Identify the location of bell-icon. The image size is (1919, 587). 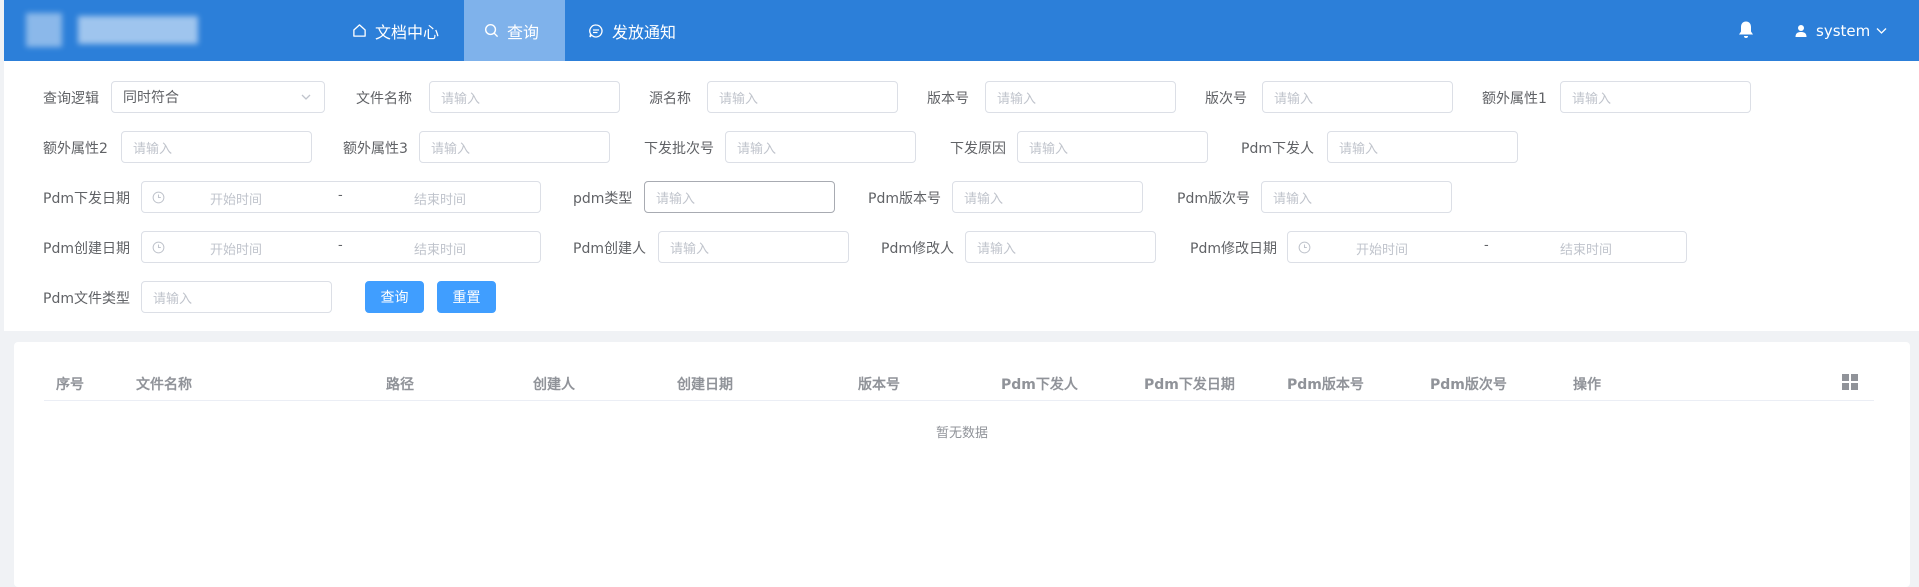
(1746, 30).